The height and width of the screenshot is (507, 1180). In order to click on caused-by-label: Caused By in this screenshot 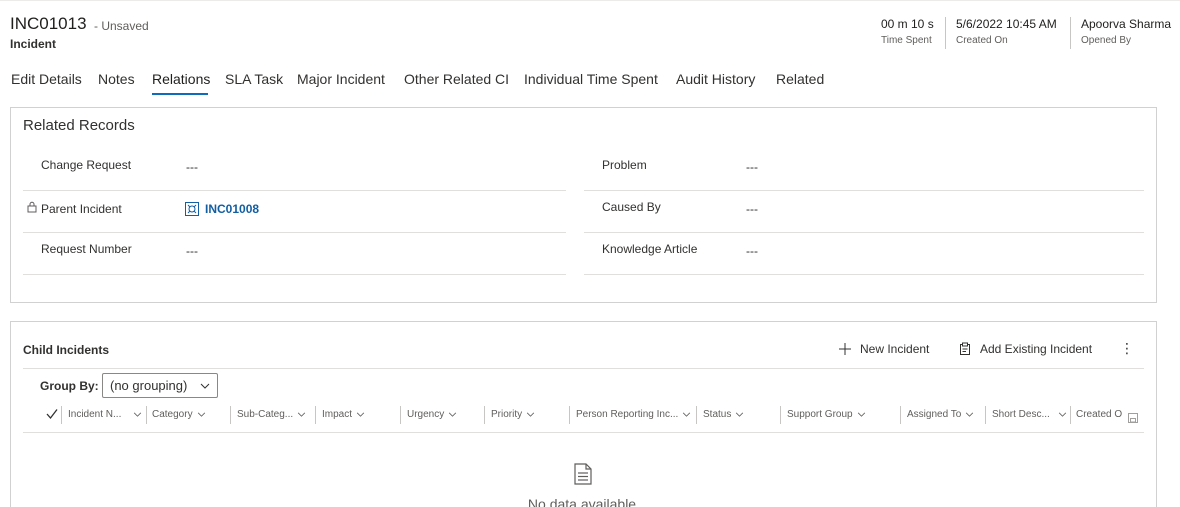, I will do `click(631, 207)`.